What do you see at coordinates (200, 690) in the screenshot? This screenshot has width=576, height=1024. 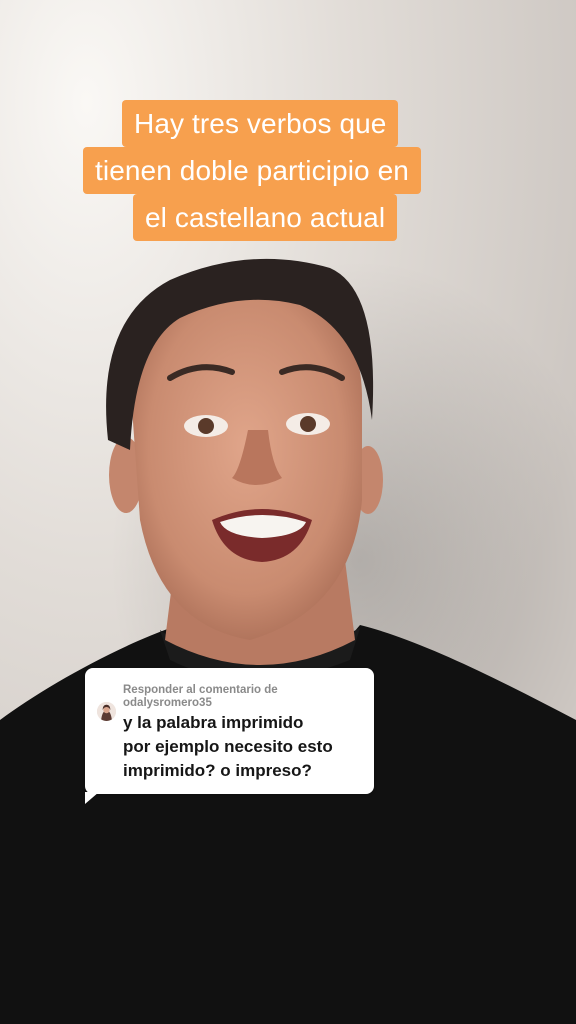 I see `reply-header-label: Responder al comentario de` at bounding box center [200, 690].